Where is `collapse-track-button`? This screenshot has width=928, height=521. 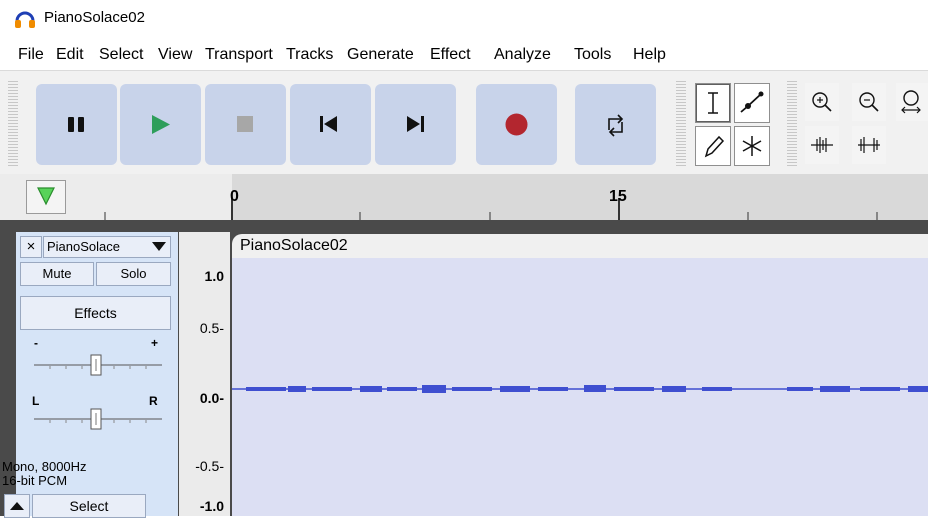 collapse-track-button is located at coordinates (17, 506).